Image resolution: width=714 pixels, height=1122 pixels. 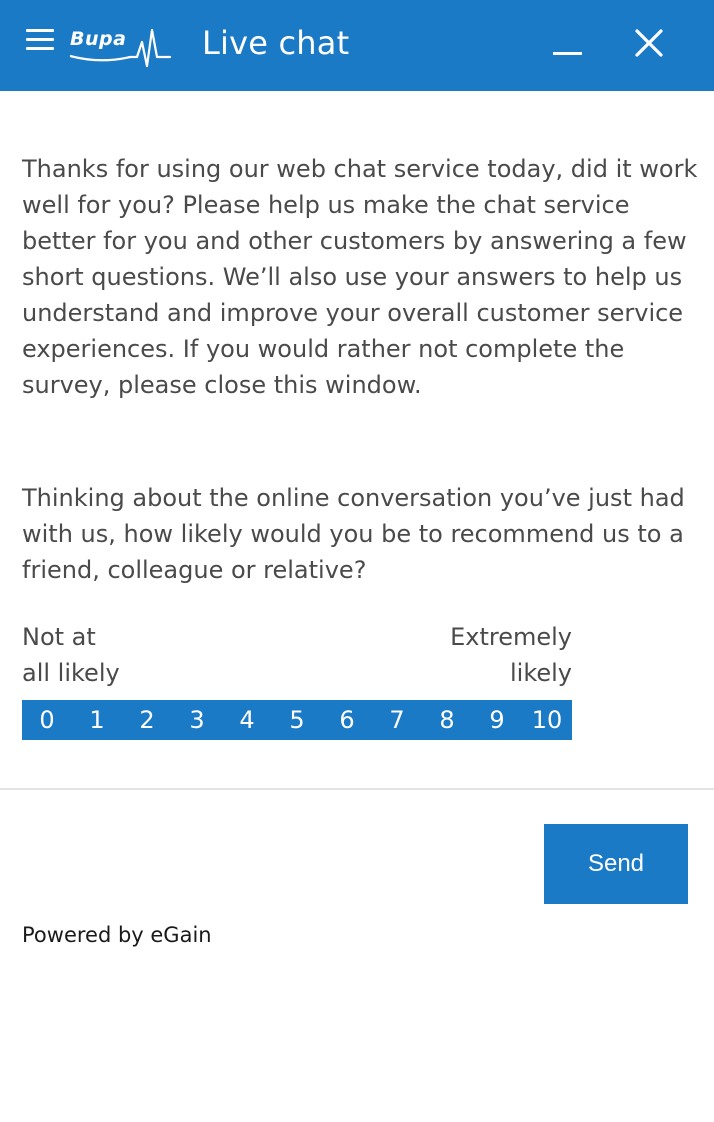 What do you see at coordinates (40, 41) in the screenshot?
I see `hamburger-menu-icon` at bounding box center [40, 41].